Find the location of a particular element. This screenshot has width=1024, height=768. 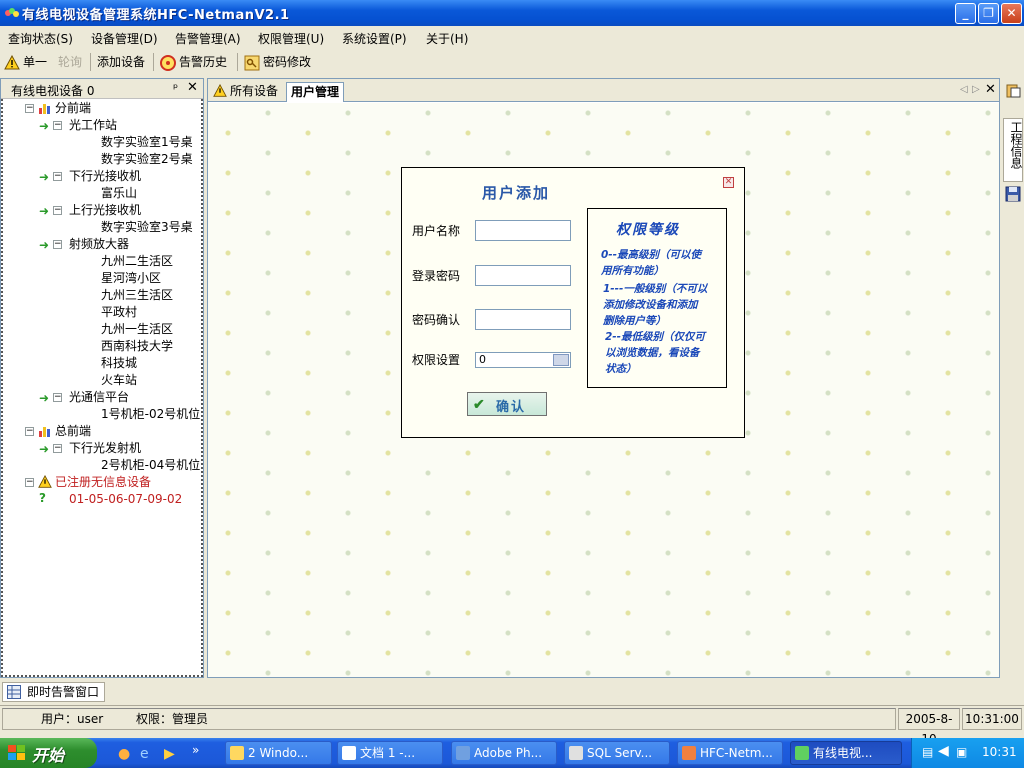

username-input is located at coordinates (523, 230).